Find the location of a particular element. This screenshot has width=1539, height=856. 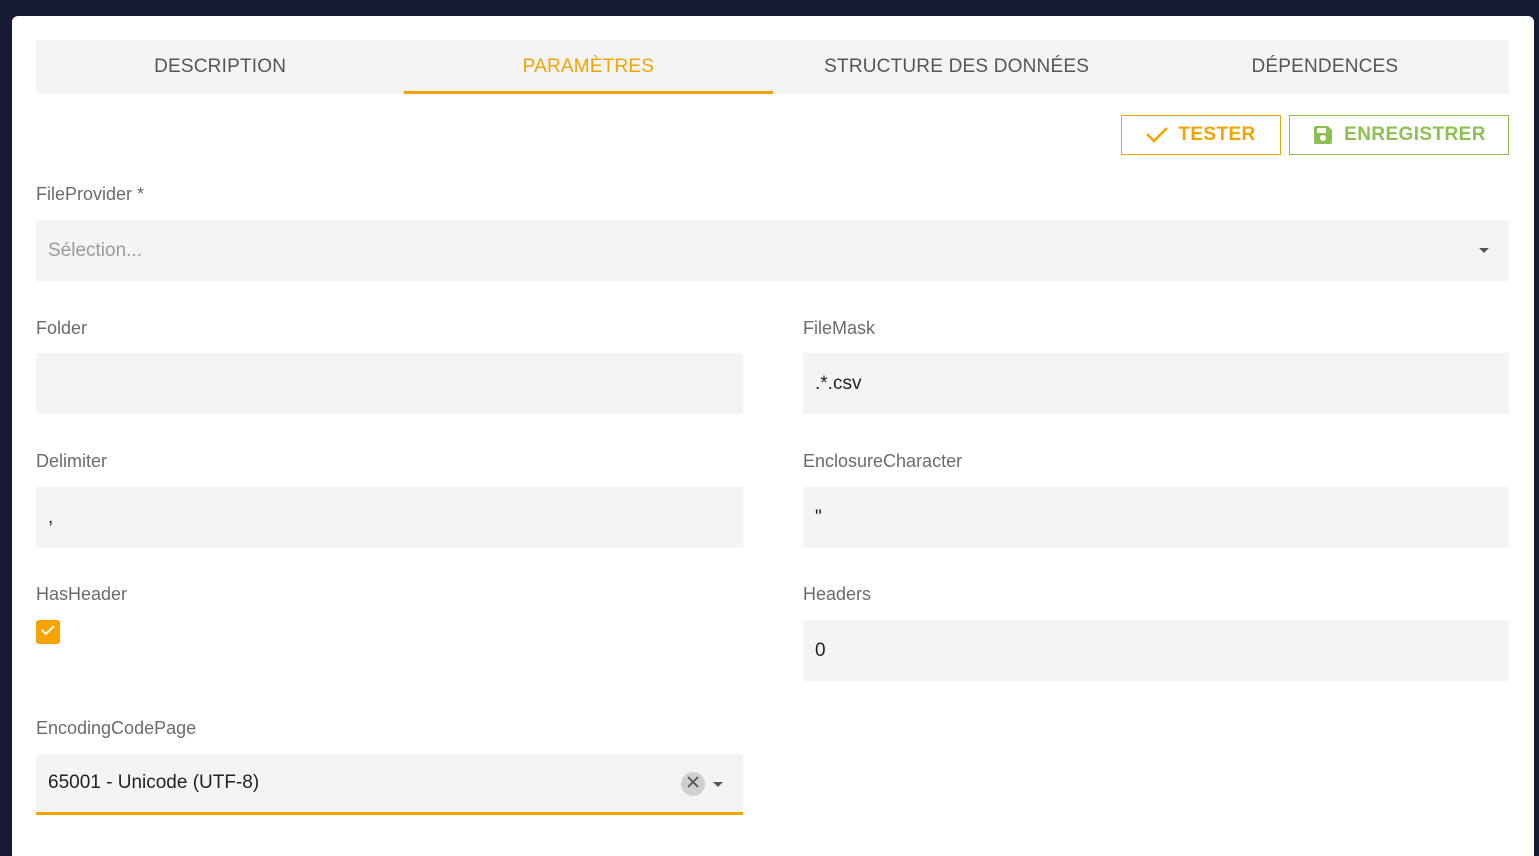

enclosure-character-value: " is located at coordinates (818, 517).